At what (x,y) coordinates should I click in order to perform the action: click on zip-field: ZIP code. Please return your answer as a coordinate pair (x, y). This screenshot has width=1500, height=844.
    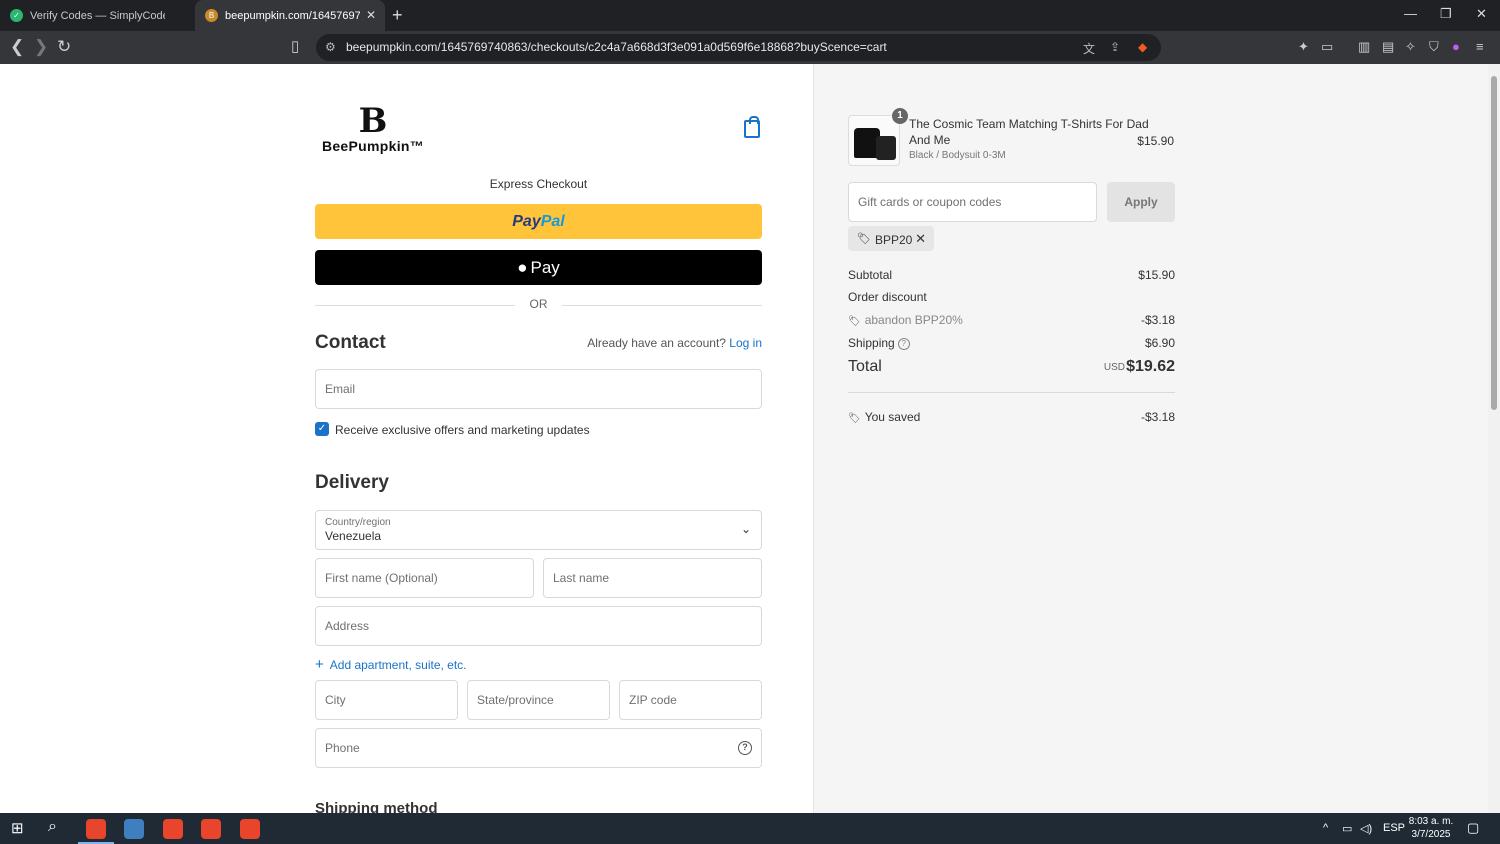
    Looking at the image, I should click on (690, 700).